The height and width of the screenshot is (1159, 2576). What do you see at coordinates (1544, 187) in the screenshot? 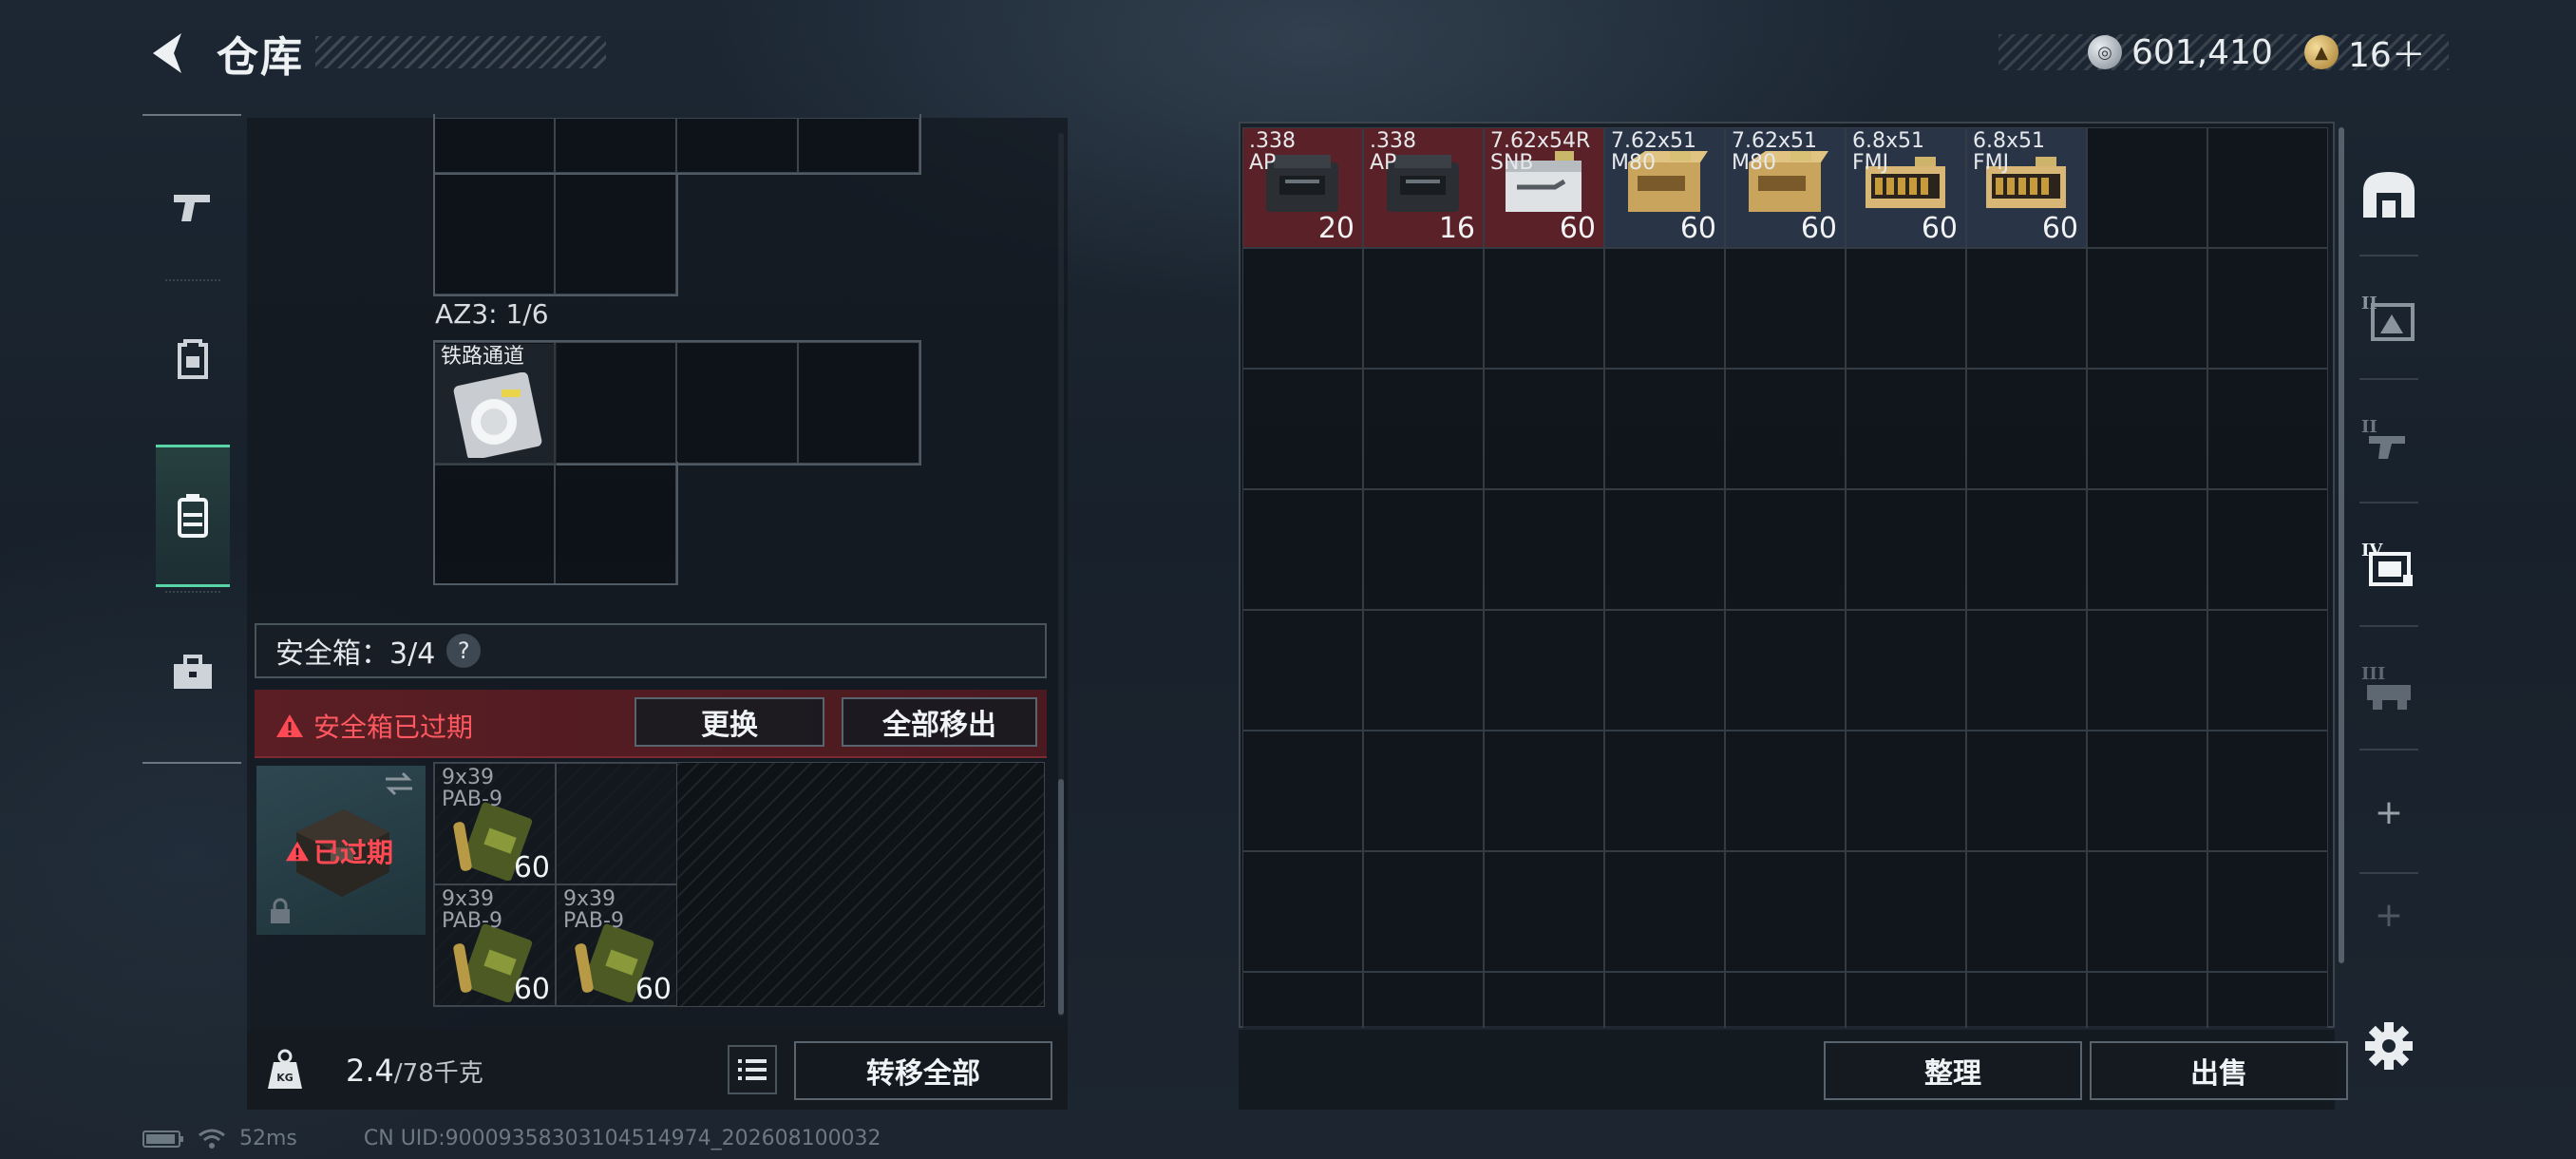
I see `storage-item: 7.62x54R SNB 60` at bounding box center [1544, 187].